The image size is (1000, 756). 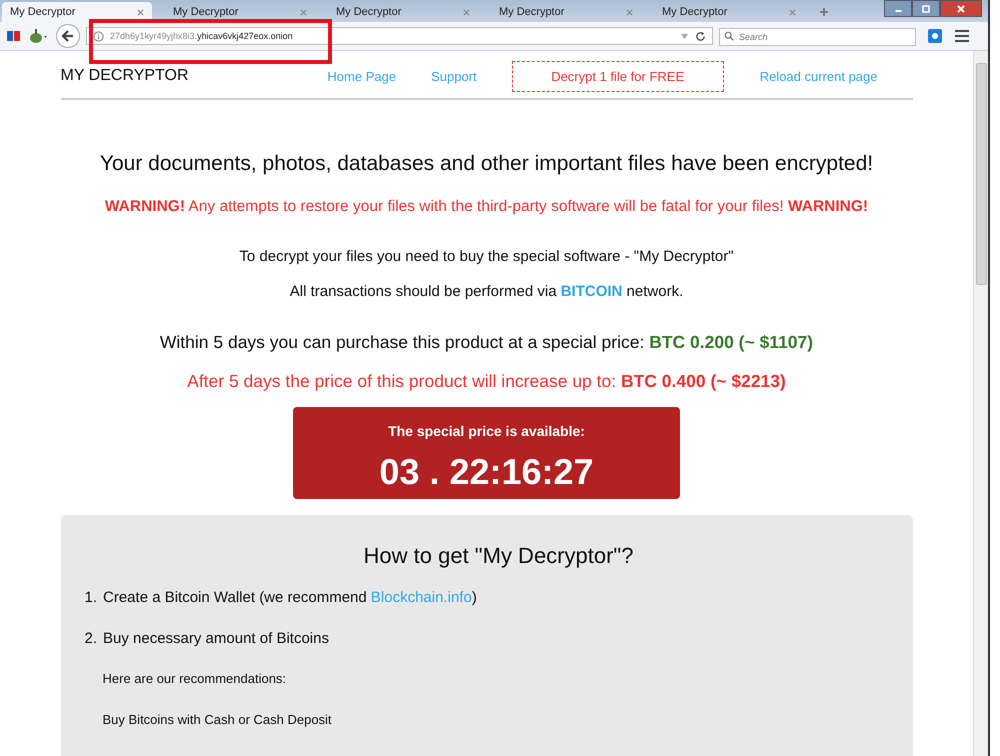 What do you see at coordinates (486, 431) in the screenshot?
I see `countdown-title: The special price is available:` at bounding box center [486, 431].